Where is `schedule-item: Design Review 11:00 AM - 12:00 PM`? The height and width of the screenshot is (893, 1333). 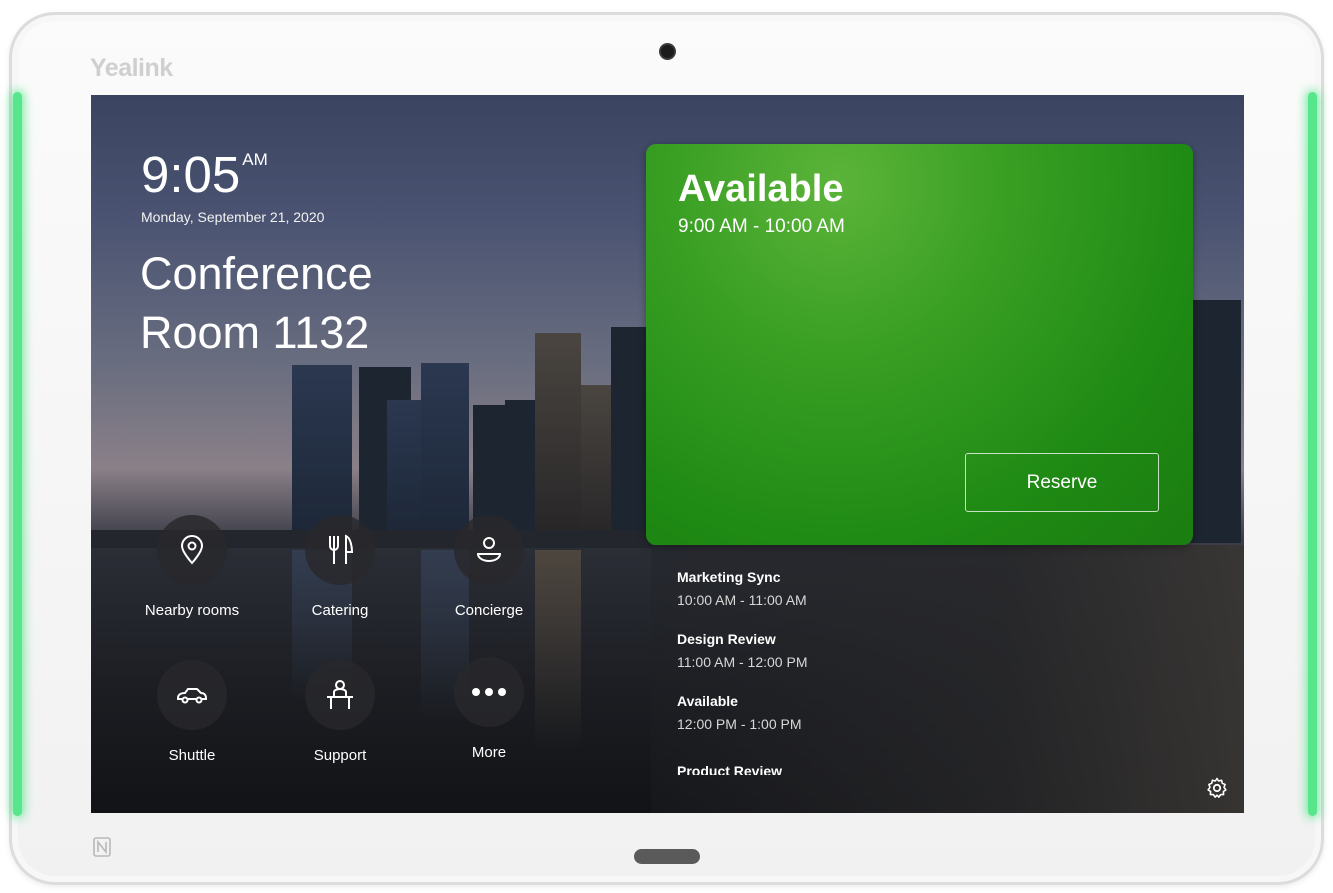
schedule-item: Design Review 11:00 AM - 12:00 PM is located at coordinates (807, 662).